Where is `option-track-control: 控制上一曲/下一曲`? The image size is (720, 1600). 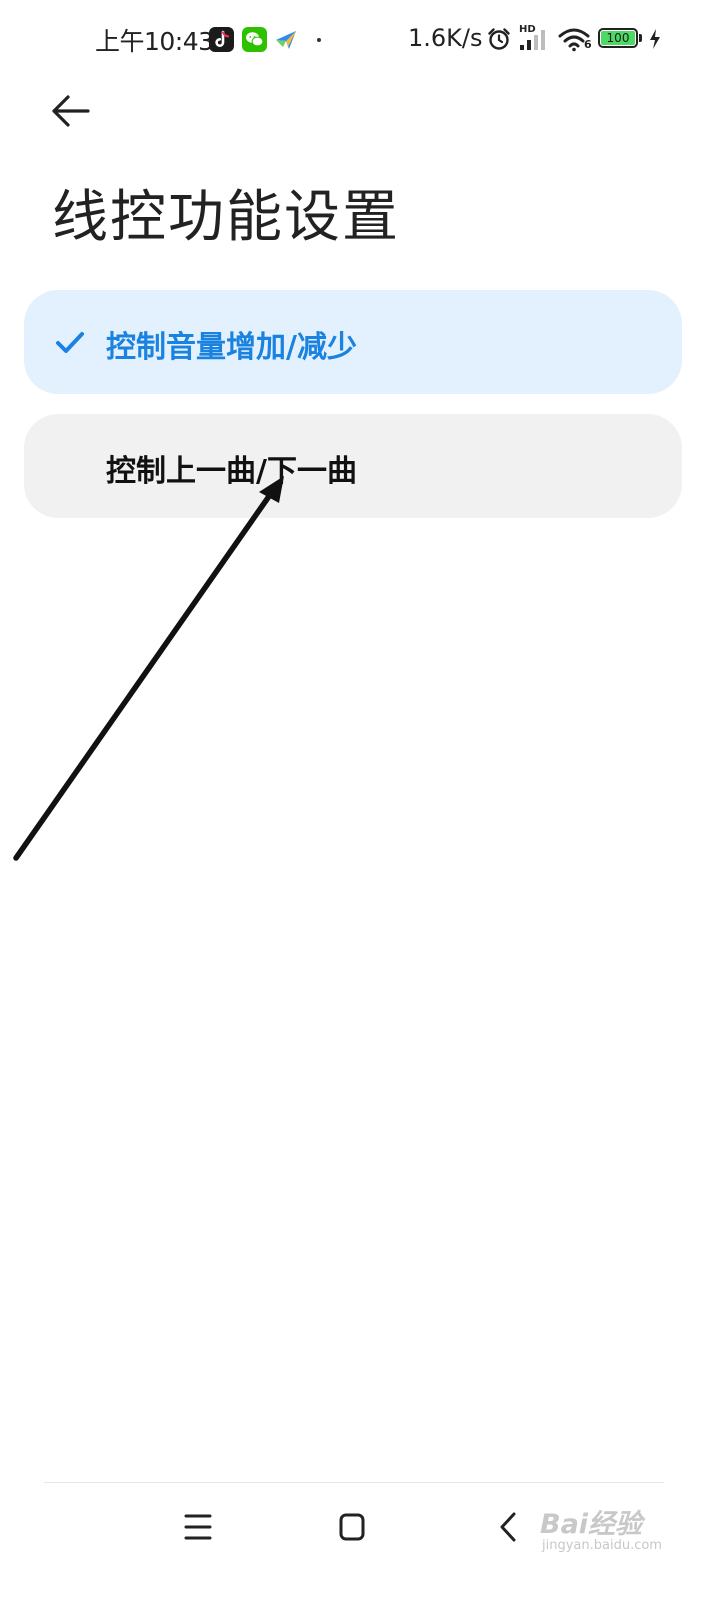 option-track-control: 控制上一曲/下一曲 is located at coordinates (353, 466).